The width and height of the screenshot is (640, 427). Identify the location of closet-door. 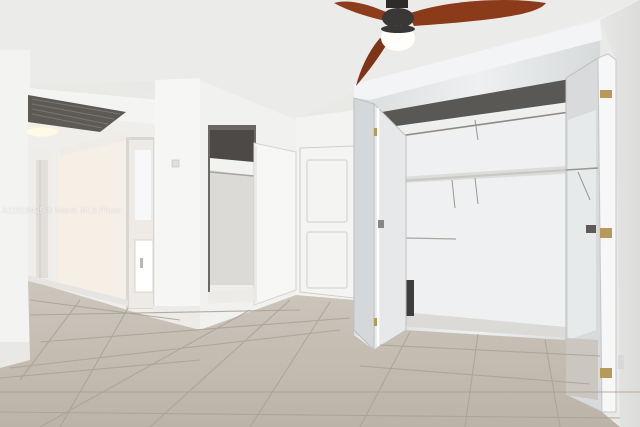
(275, 224).